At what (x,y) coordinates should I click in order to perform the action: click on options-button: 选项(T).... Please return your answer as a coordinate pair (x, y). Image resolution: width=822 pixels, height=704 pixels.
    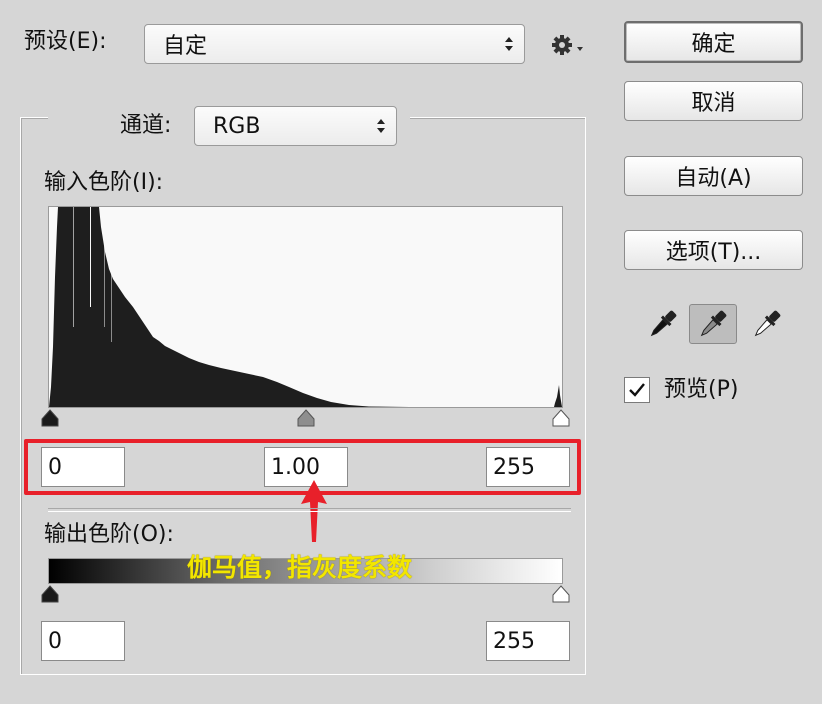
    Looking at the image, I should click on (713, 250).